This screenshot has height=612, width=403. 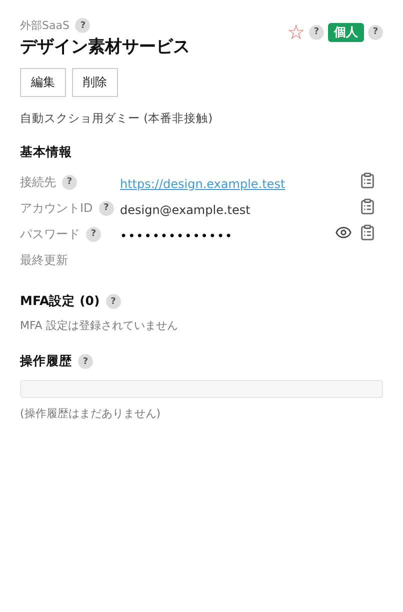 I want to click on field-label: アカウントID, so click(x=56, y=208).